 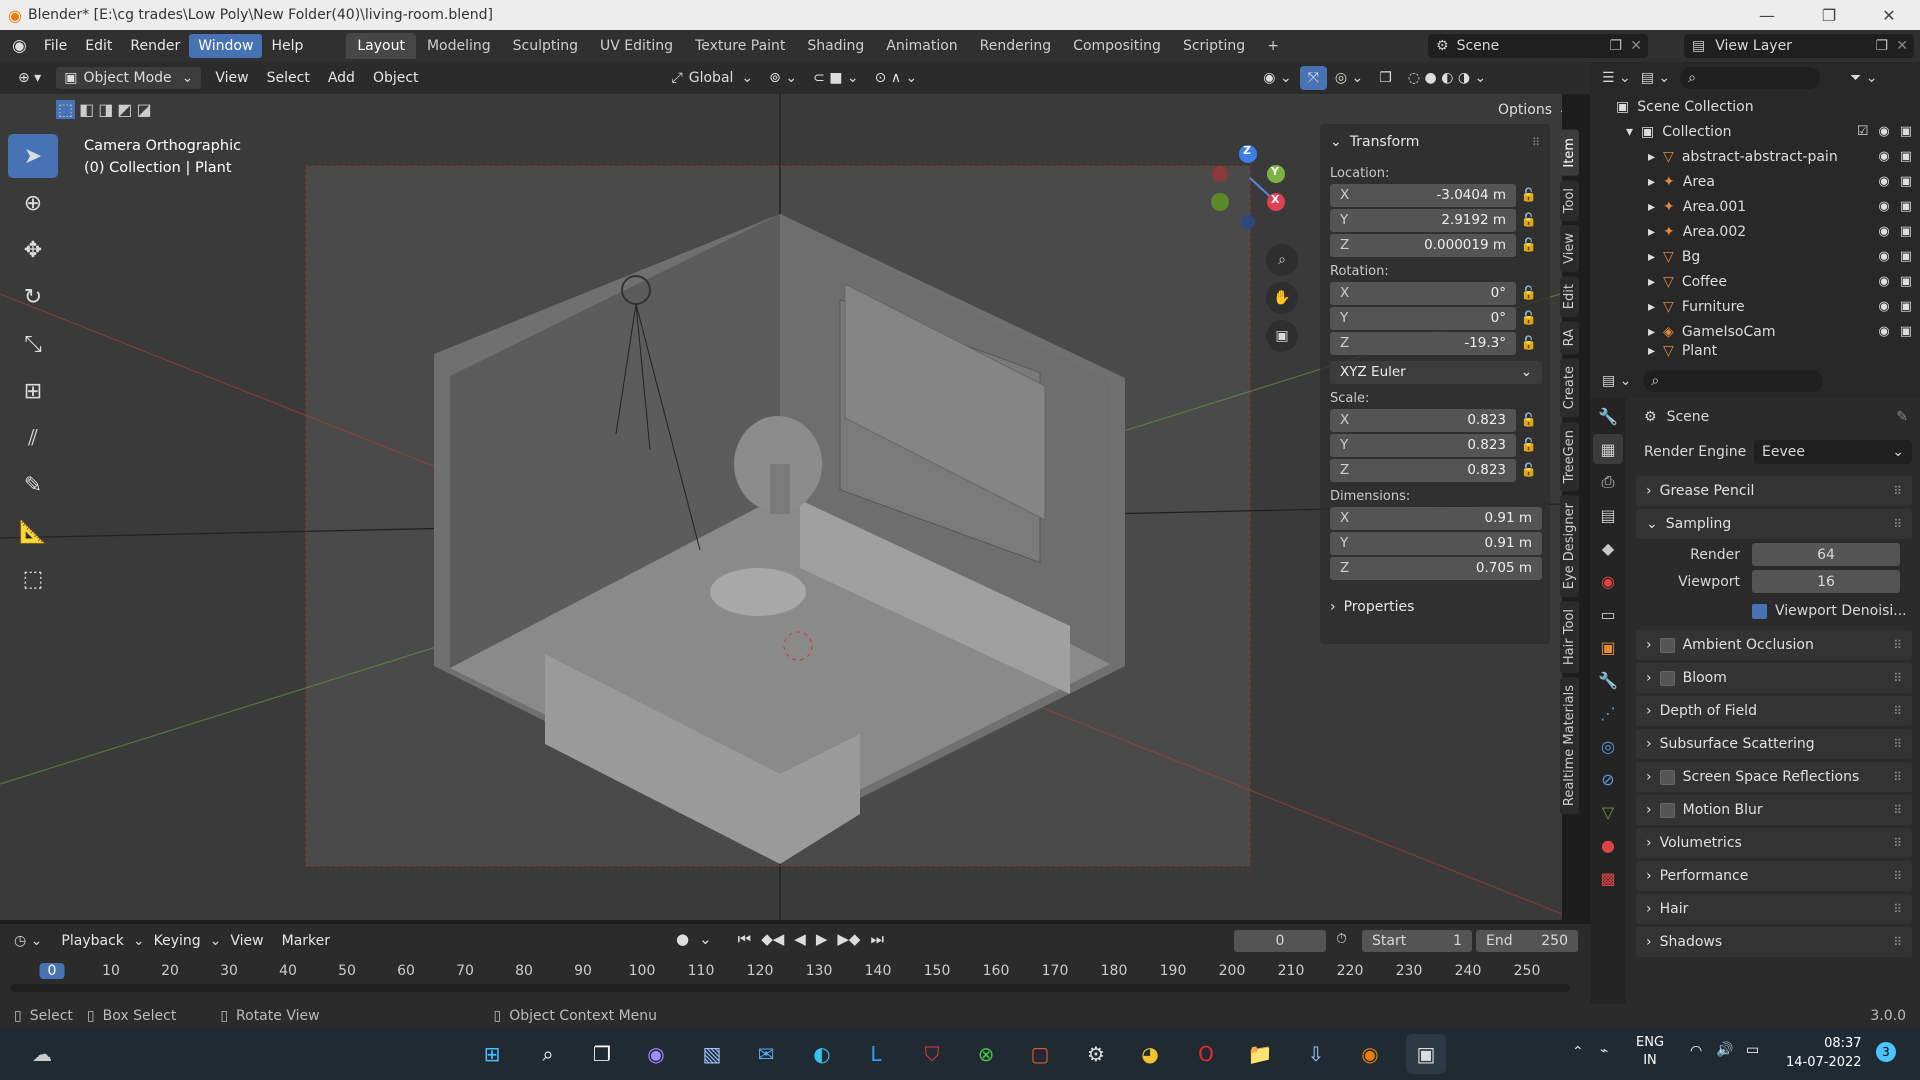 What do you see at coordinates (1863, 131) in the screenshot?
I see `checkbox-icon: ☑` at bounding box center [1863, 131].